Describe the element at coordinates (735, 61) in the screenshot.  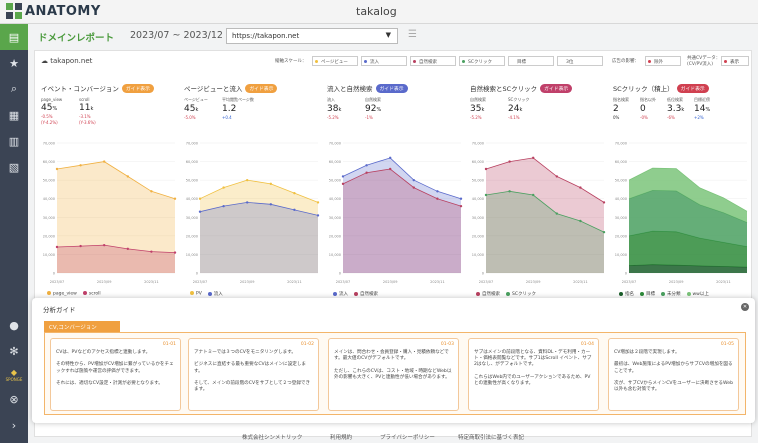
I see `cv-data-option: 表示` at that location.